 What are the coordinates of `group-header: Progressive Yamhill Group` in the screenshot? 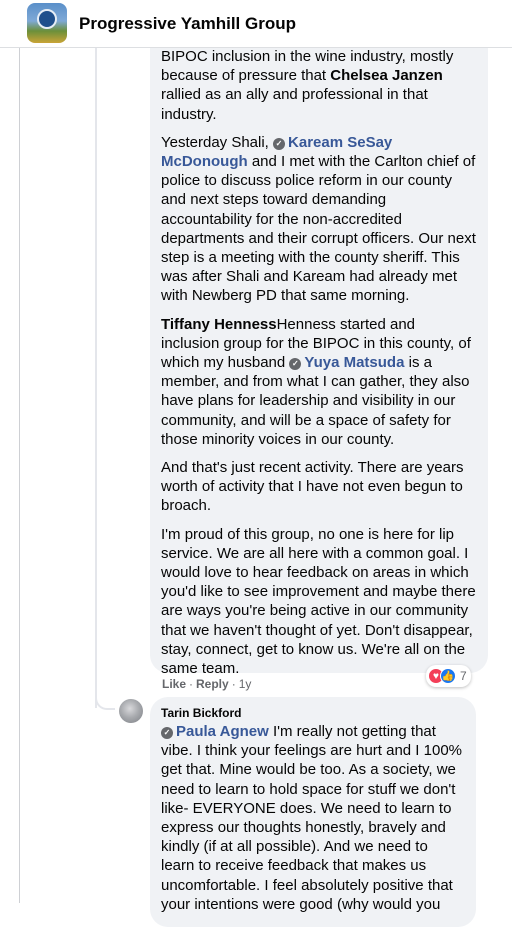 It's located at (256, 24).